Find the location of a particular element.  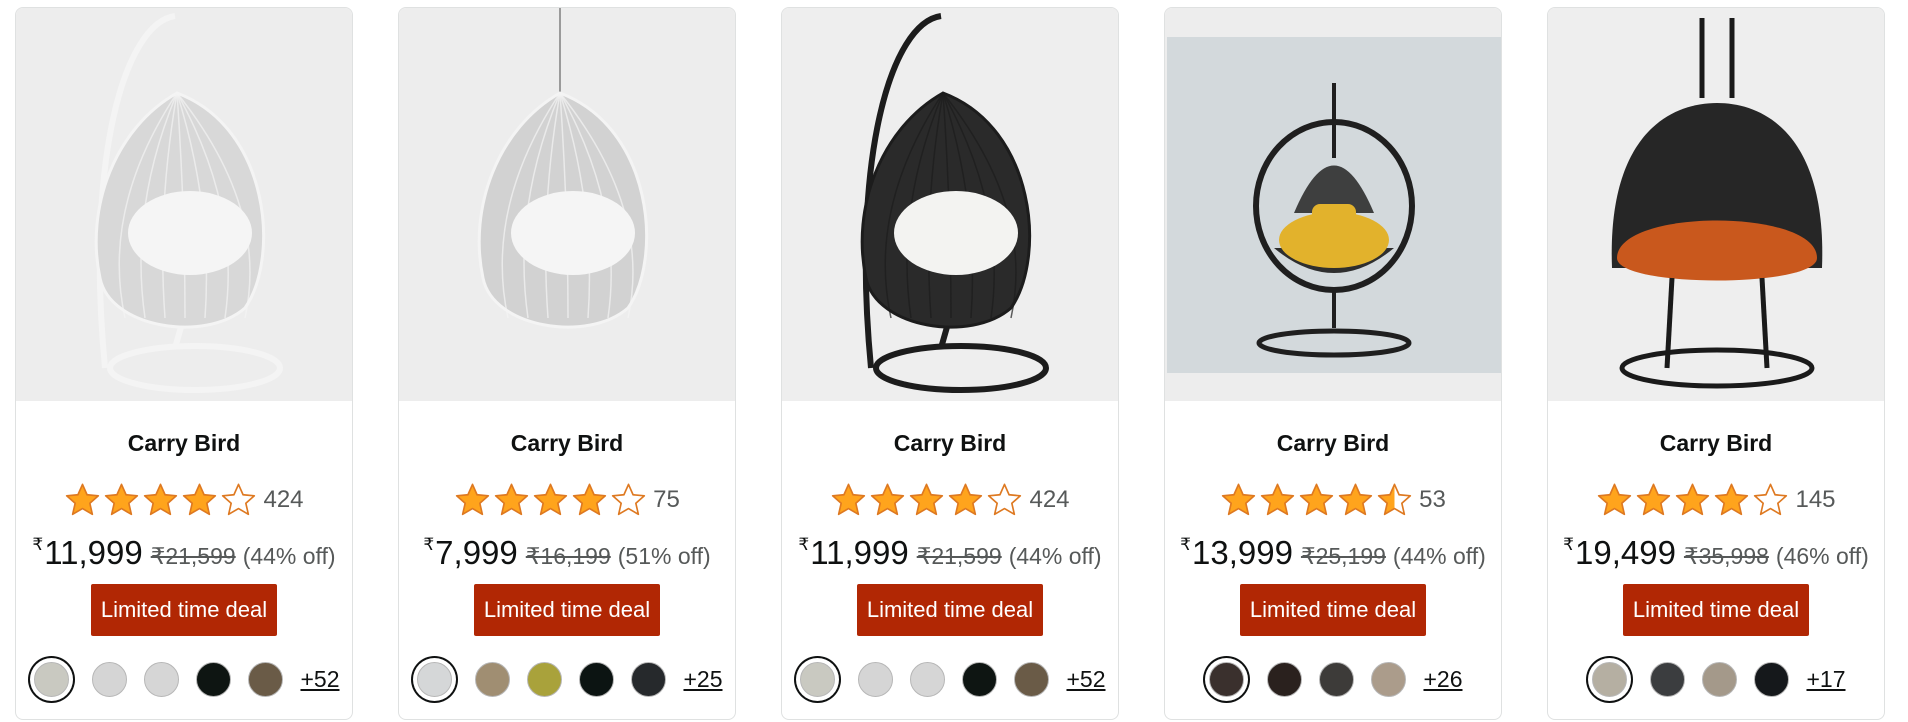

rating-row: 53 is located at coordinates (1333, 500).